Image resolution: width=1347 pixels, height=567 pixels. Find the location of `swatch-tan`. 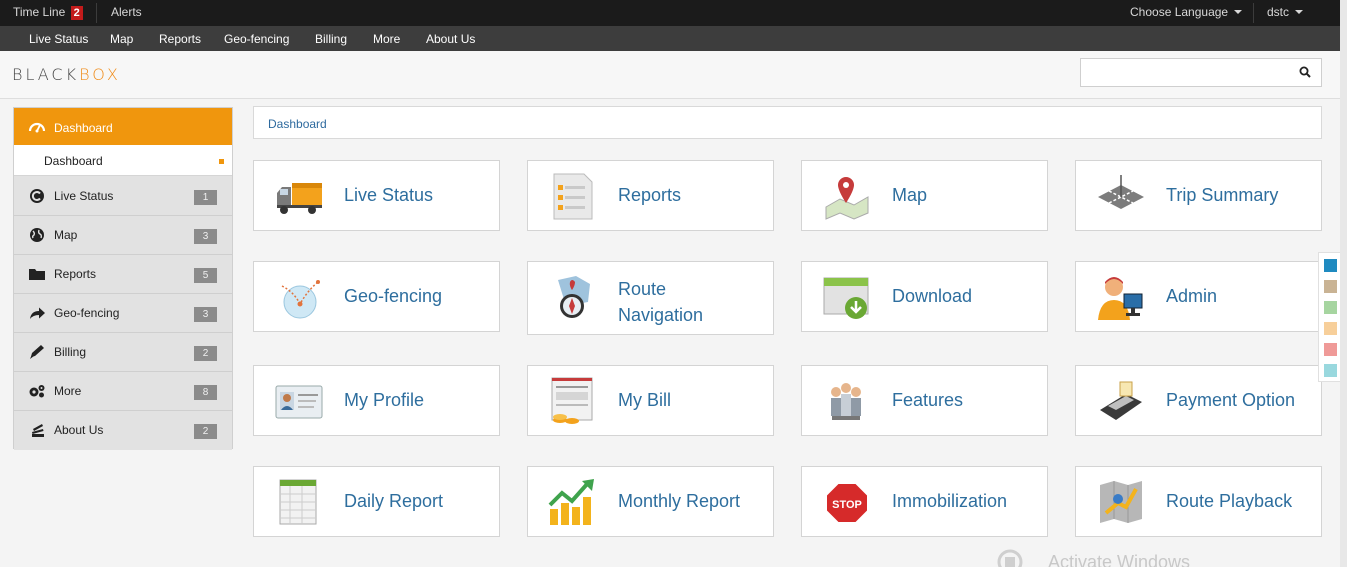

swatch-tan is located at coordinates (1330, 286).